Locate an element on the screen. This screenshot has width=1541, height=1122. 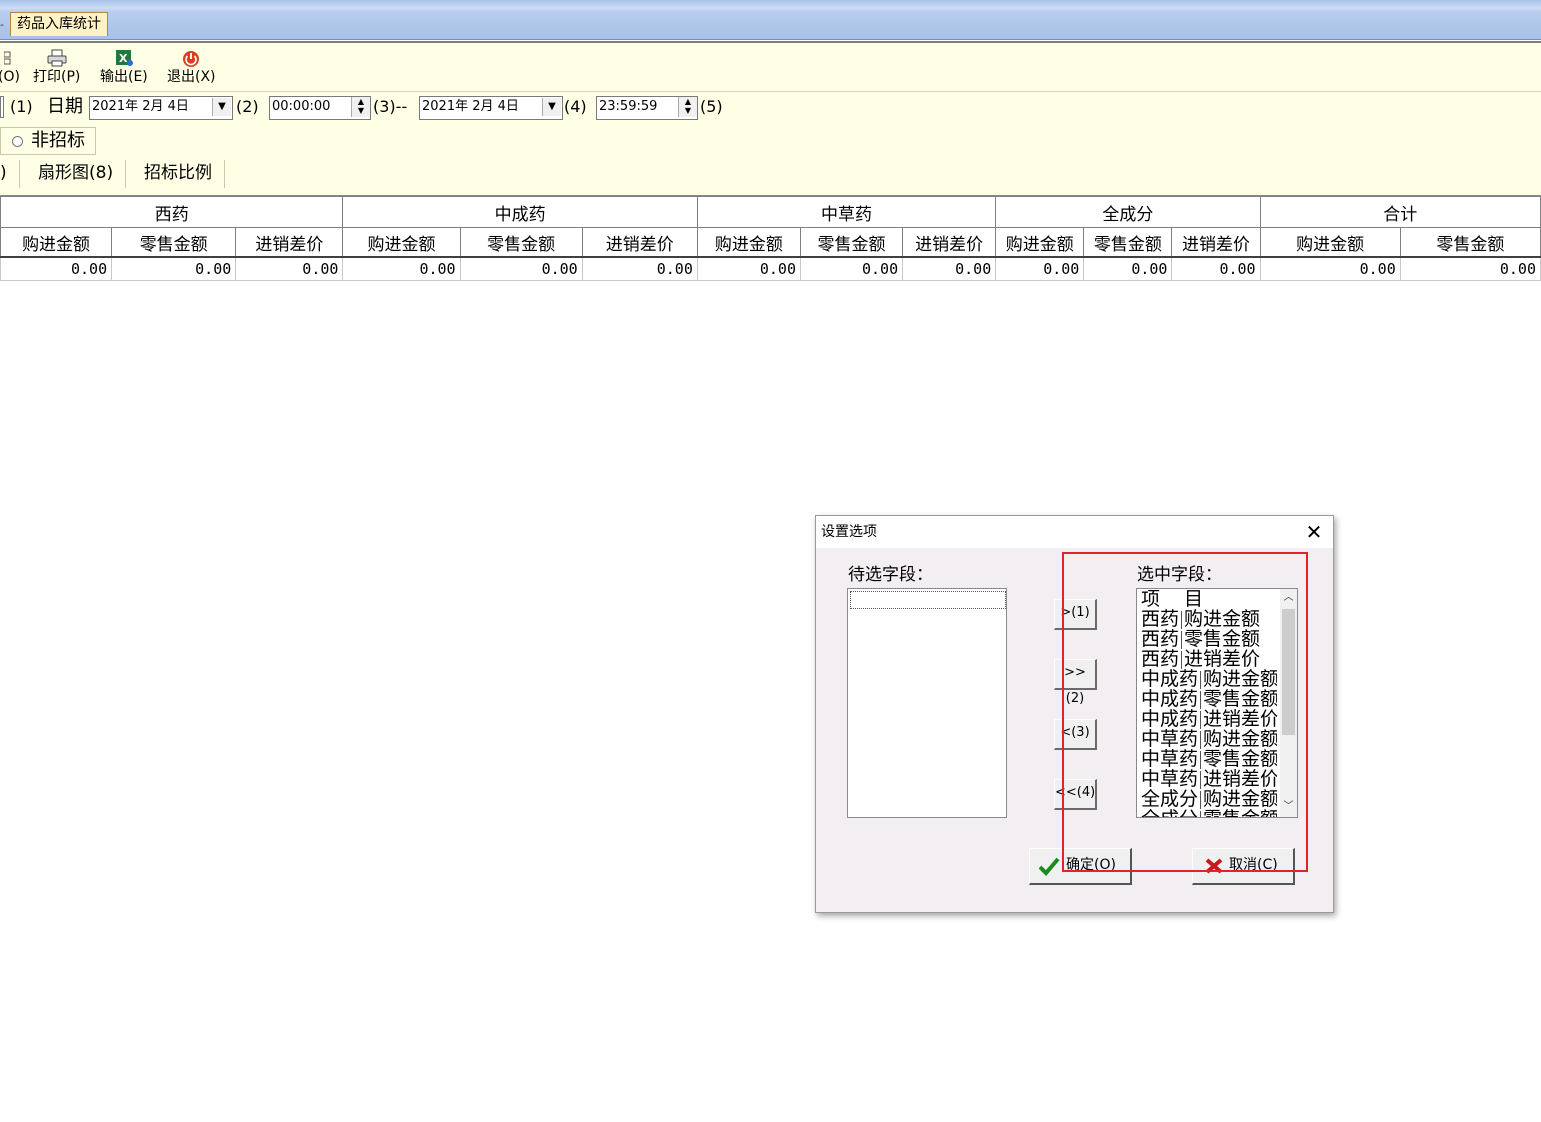
svg-text: X is located at coordinates (123, 58).